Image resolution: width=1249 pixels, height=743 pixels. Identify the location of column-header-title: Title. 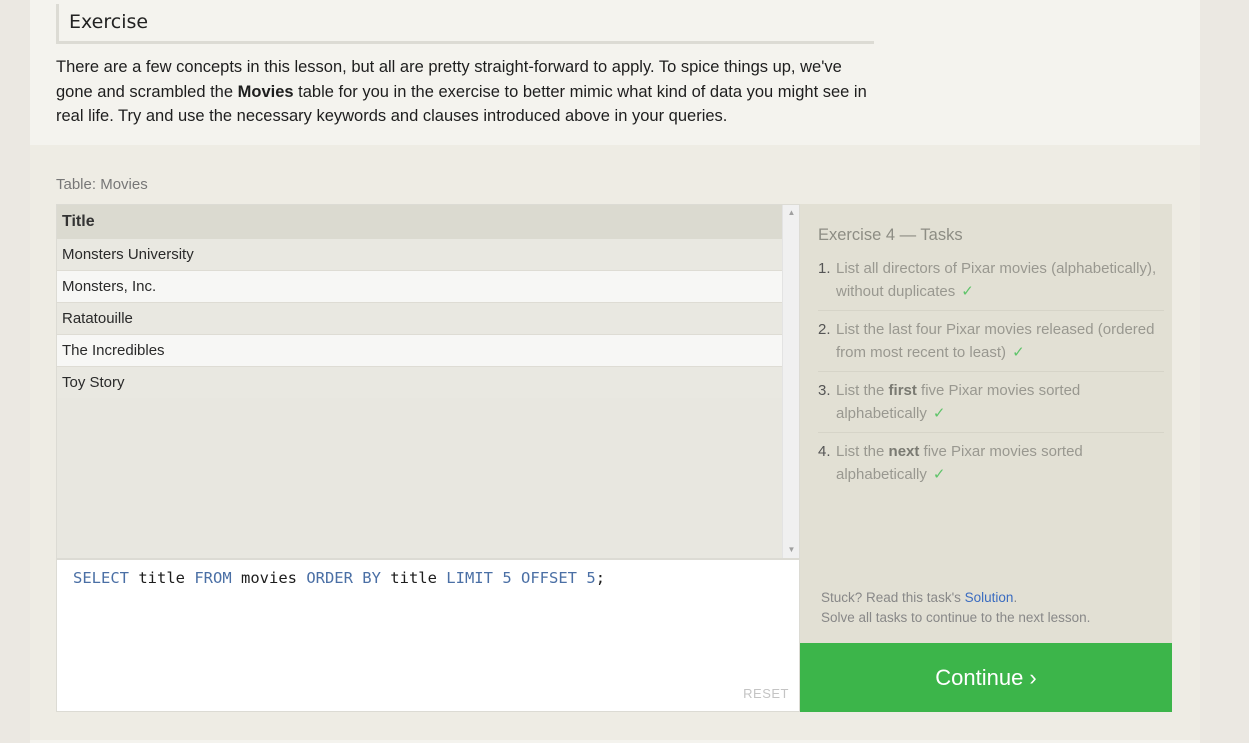
(420, 222).